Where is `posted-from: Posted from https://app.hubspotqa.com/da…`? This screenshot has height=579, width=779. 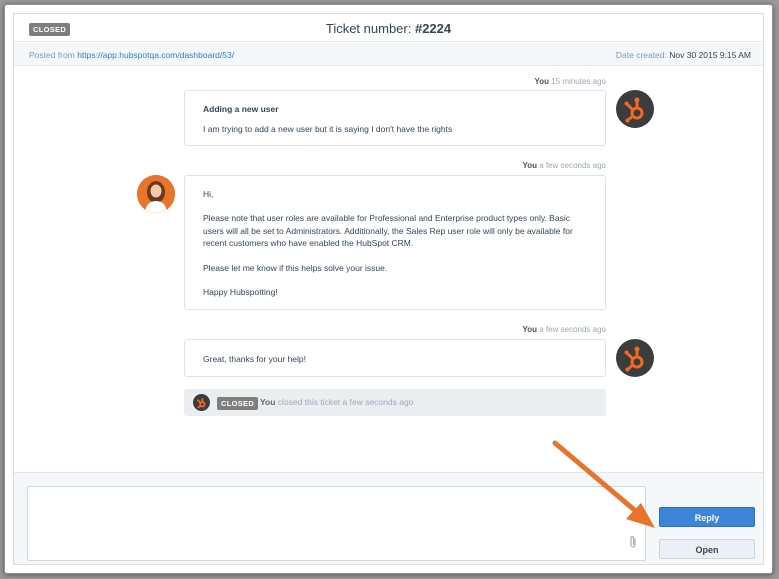 posted-from: Posted from https://app.hubspotqa.com/da… is located at coordinates (131, 55).